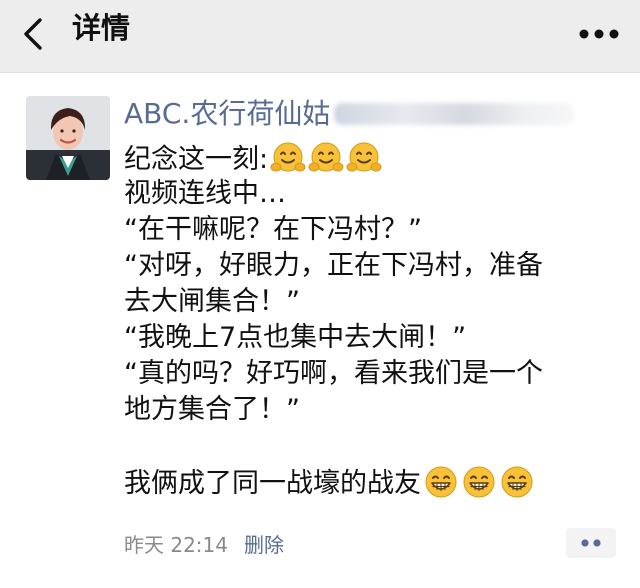 The image size is (640, 588). Describe the element at coordinates (454, 114) in the screenshot. I see `blurred-name-suffix` at that location.